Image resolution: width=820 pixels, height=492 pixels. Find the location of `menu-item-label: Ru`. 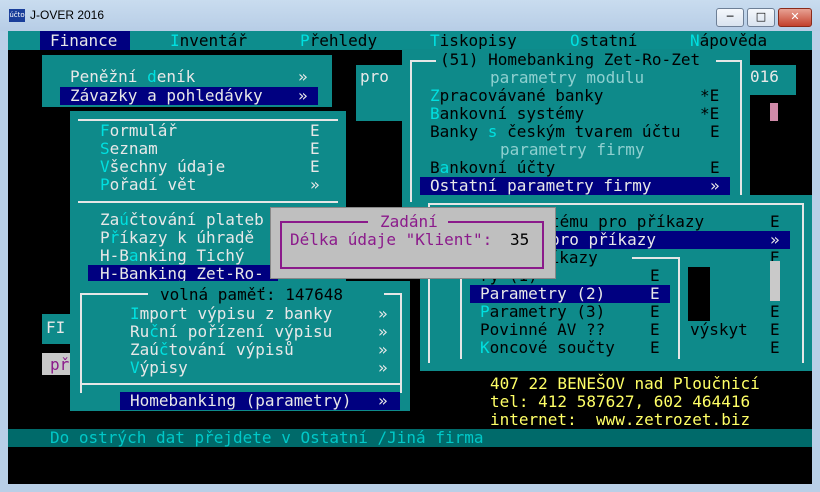

menu-item-label: Ru is located at coordinates (140, 331).